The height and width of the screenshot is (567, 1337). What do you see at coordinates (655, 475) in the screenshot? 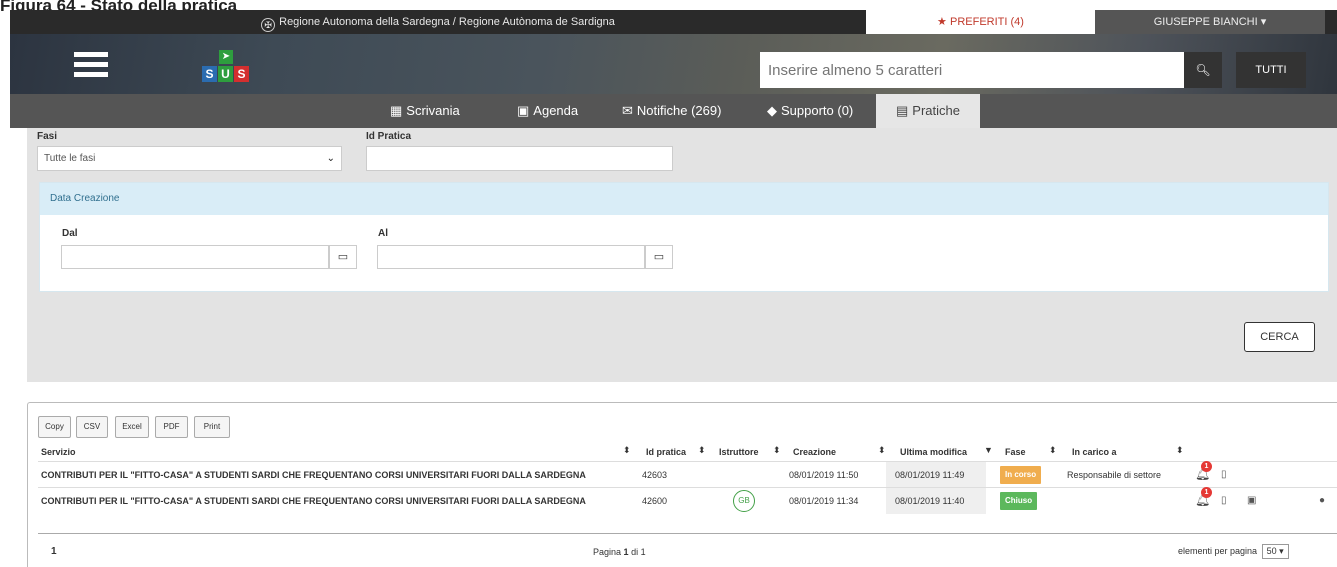
I see `cell-id: 42603` at bounding box center [655, 475].